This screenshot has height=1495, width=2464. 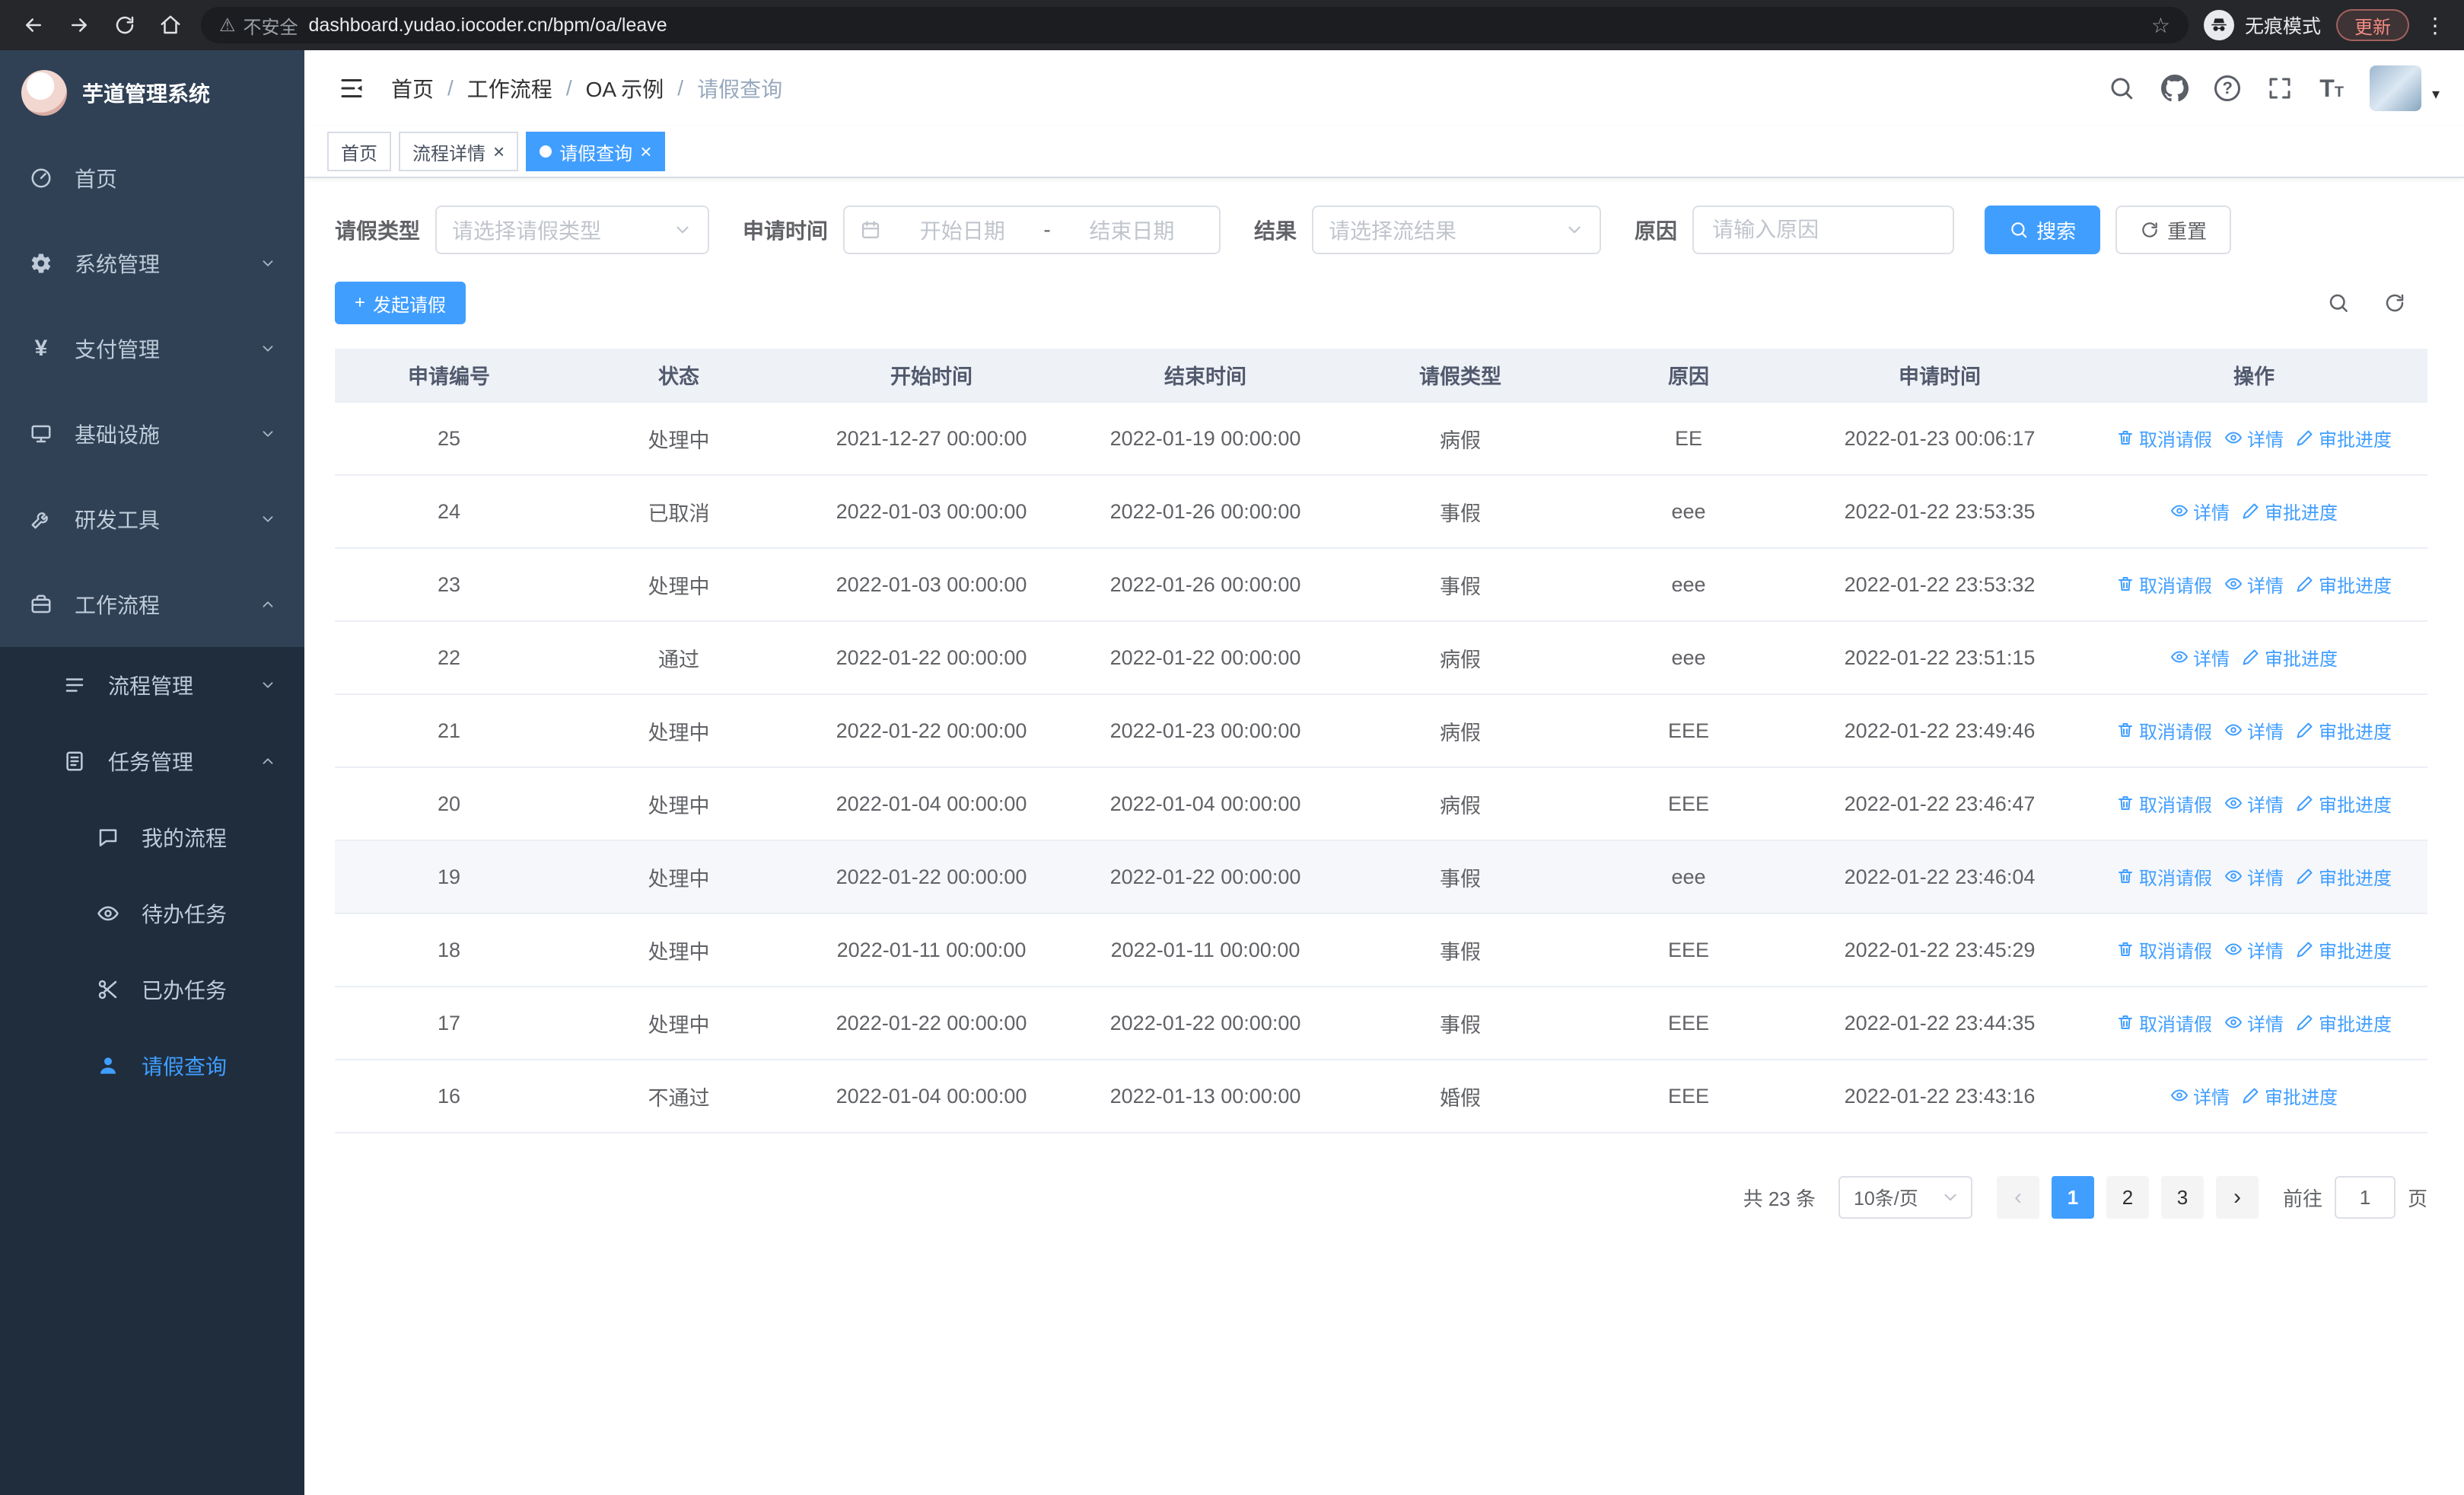 What do you see at coordinates (2056, 231) in the screenshot?
I see `search-button-label: 搜索` at bounding box center [2056, 231].